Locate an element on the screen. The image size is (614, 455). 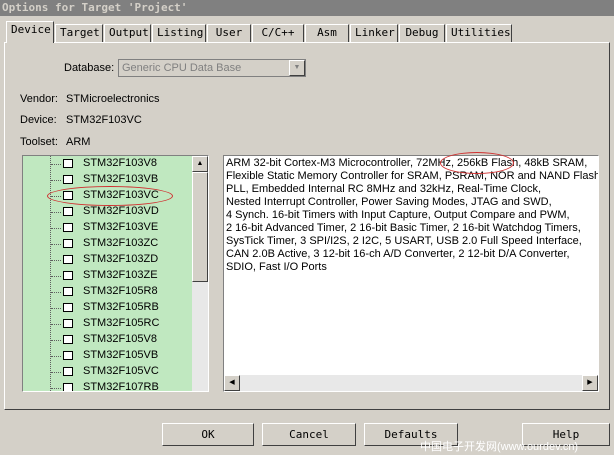
scroll-up-icon: ▲ is located at coordinates (200, 164).